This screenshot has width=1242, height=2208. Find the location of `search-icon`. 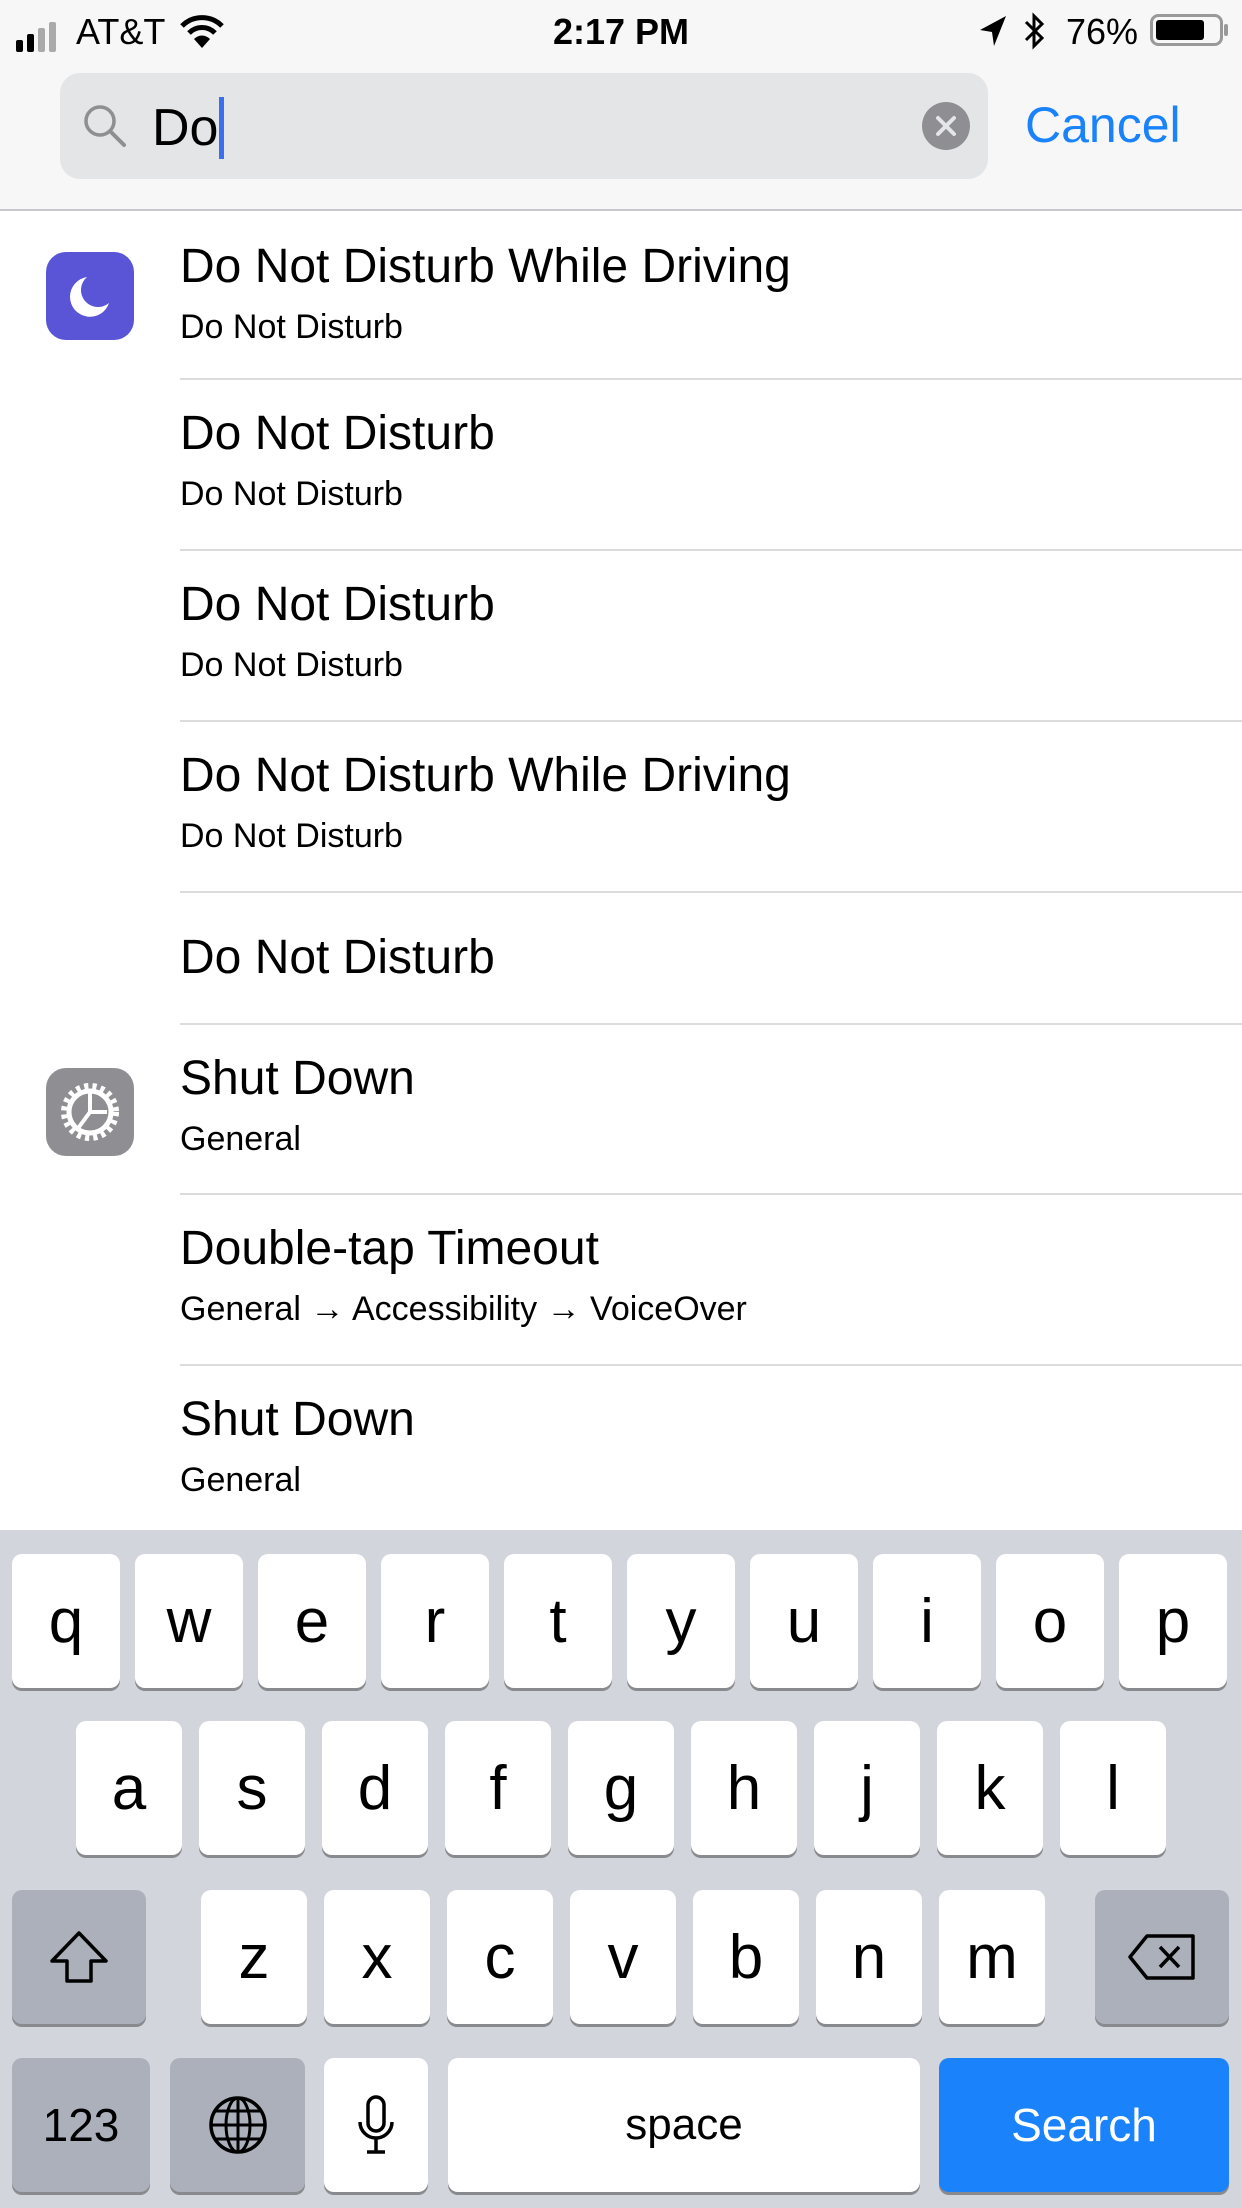

search-icon is located at coordinates (105, 128).